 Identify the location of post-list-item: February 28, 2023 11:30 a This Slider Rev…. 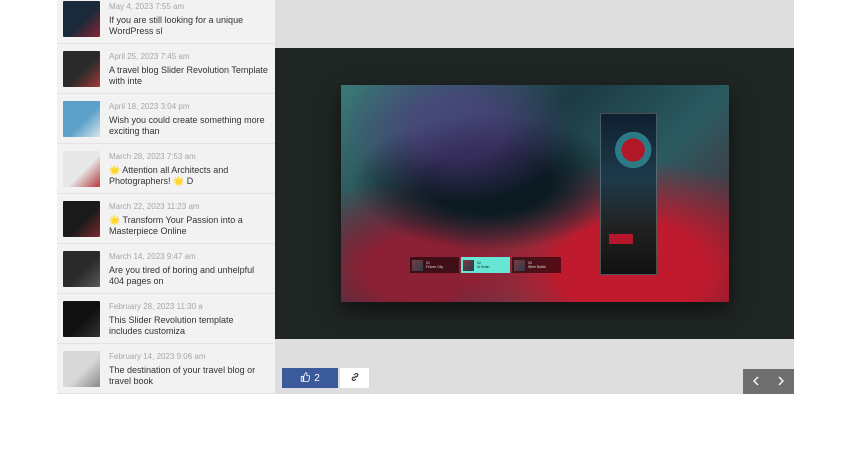
(166, 319).